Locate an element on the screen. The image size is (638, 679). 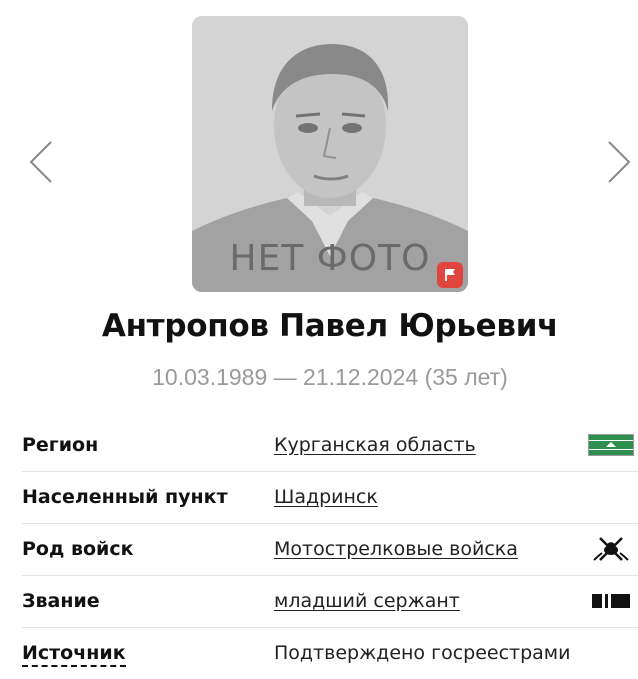
info-row-rank: Звание младший сержант is located at coordinates (330, 602).